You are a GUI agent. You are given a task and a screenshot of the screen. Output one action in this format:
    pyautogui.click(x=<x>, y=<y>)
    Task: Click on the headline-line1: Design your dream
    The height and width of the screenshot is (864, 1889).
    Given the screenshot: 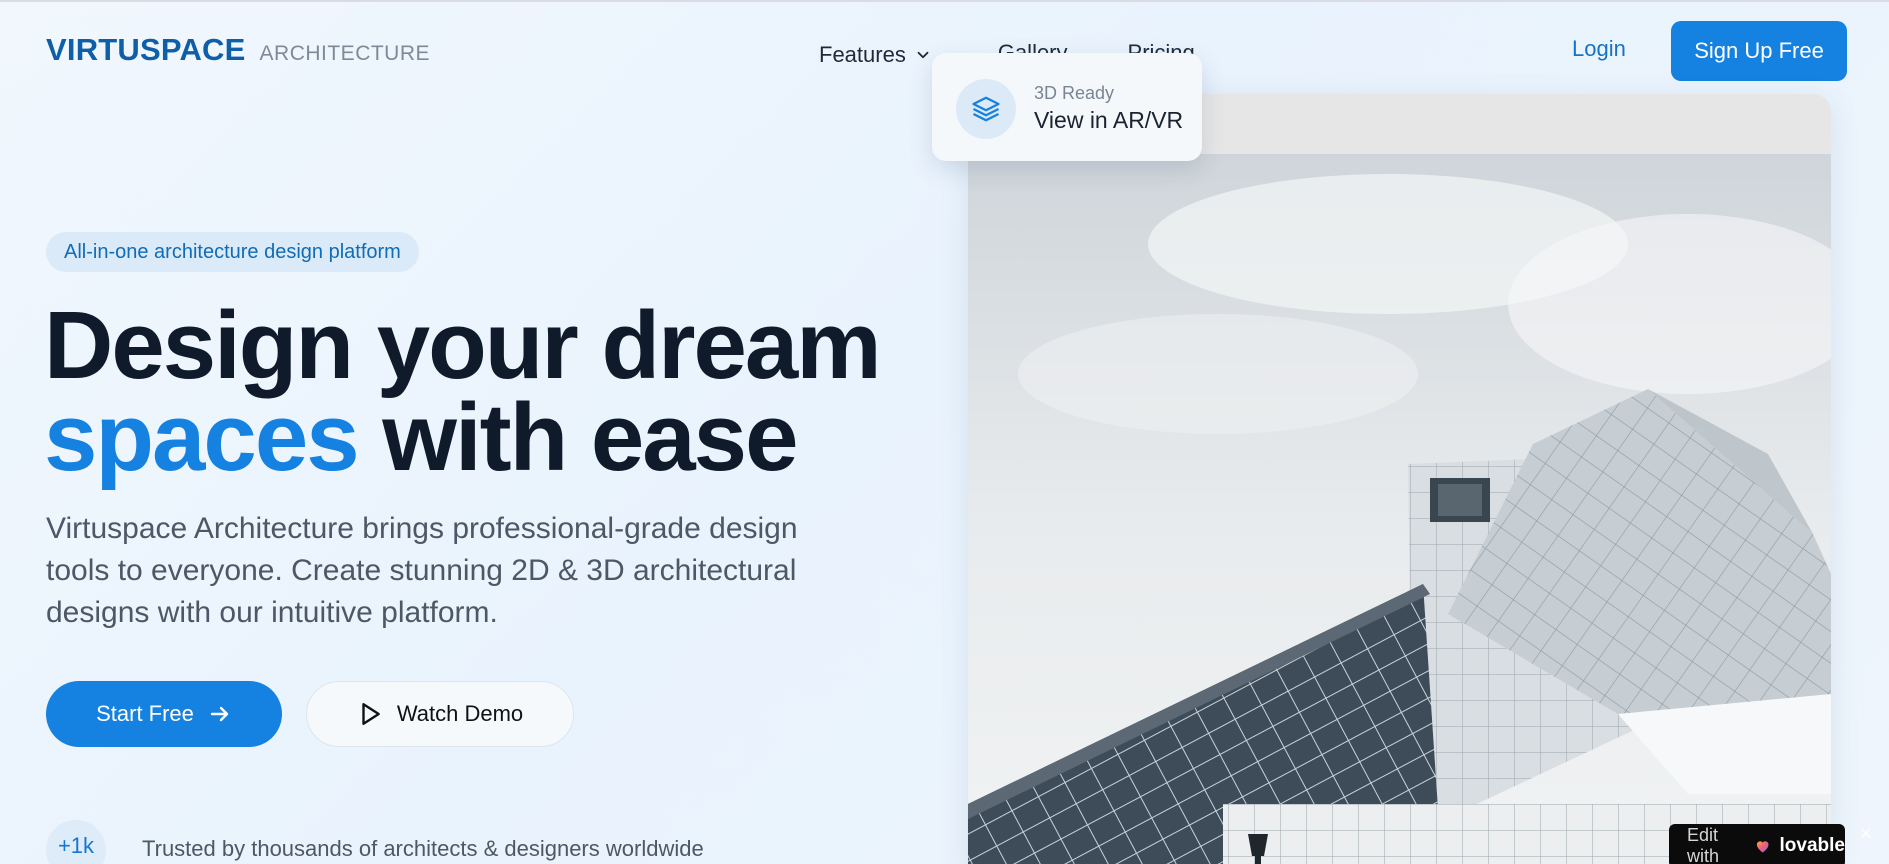 What is the action you would take?
    pyautogui.click(x=463, y=345)
    